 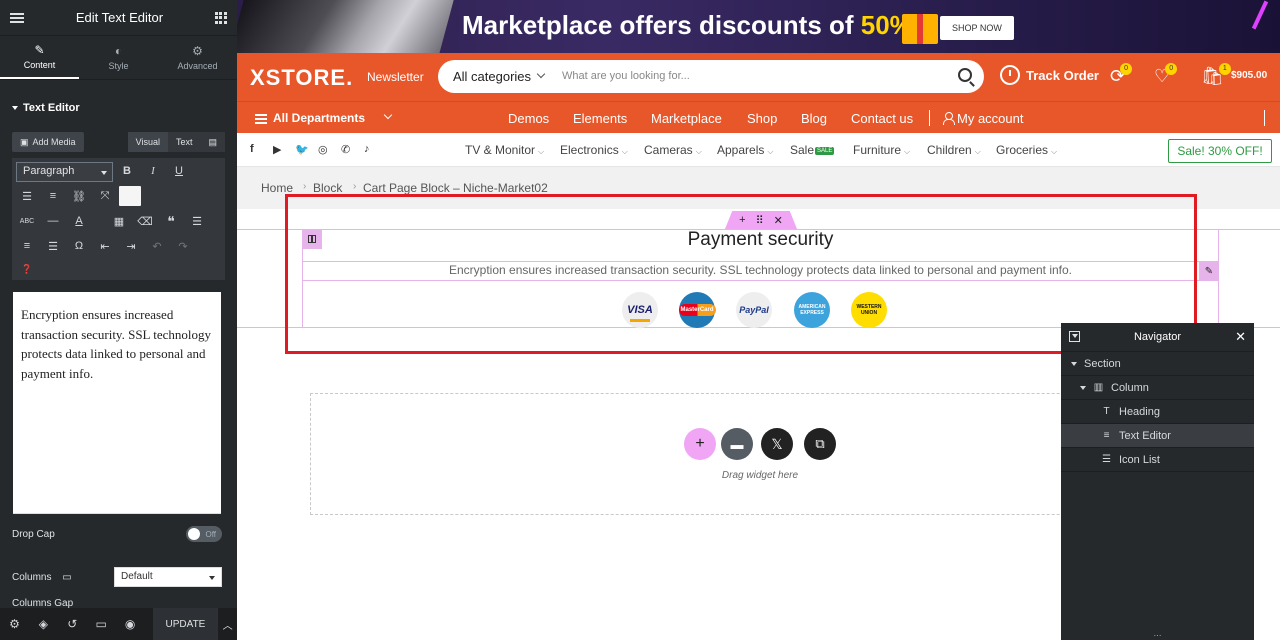 I want to click on history-icon: ↺, so click(x=72, y=624).